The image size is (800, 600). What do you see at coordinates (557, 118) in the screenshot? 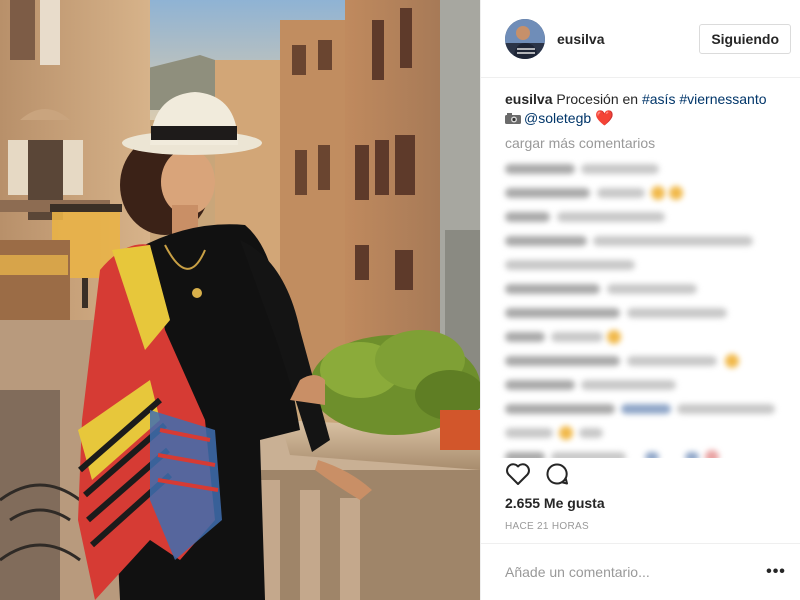
I see `mention-link: @soletegb` at bounding box center [557, 118].